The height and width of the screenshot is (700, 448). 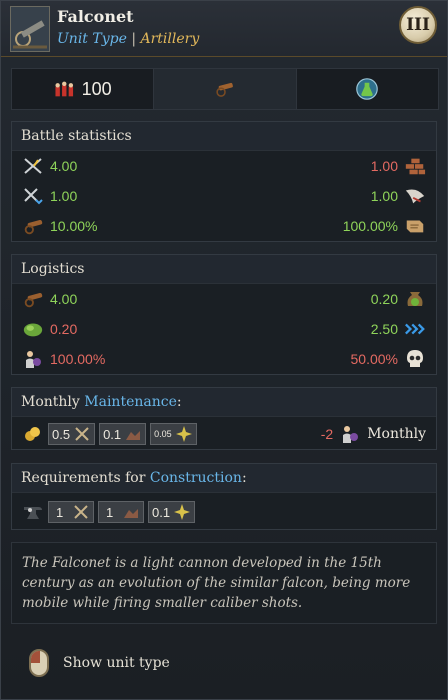 What do you see at coordinates (195, 478) in the screenshot?
I see `construction-title-highlight: Construction` at bounding box center [195, 478].